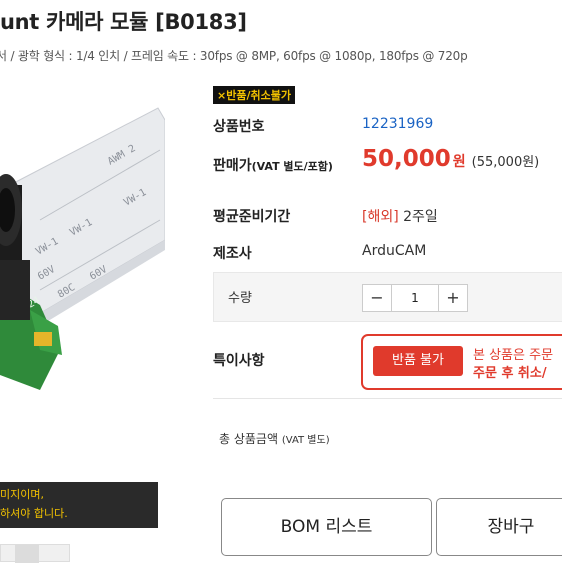  What do you see at coordinates (499, 527) in the screenshot?
I see `cart-button: 장바구` at bounding box center [499, 527].